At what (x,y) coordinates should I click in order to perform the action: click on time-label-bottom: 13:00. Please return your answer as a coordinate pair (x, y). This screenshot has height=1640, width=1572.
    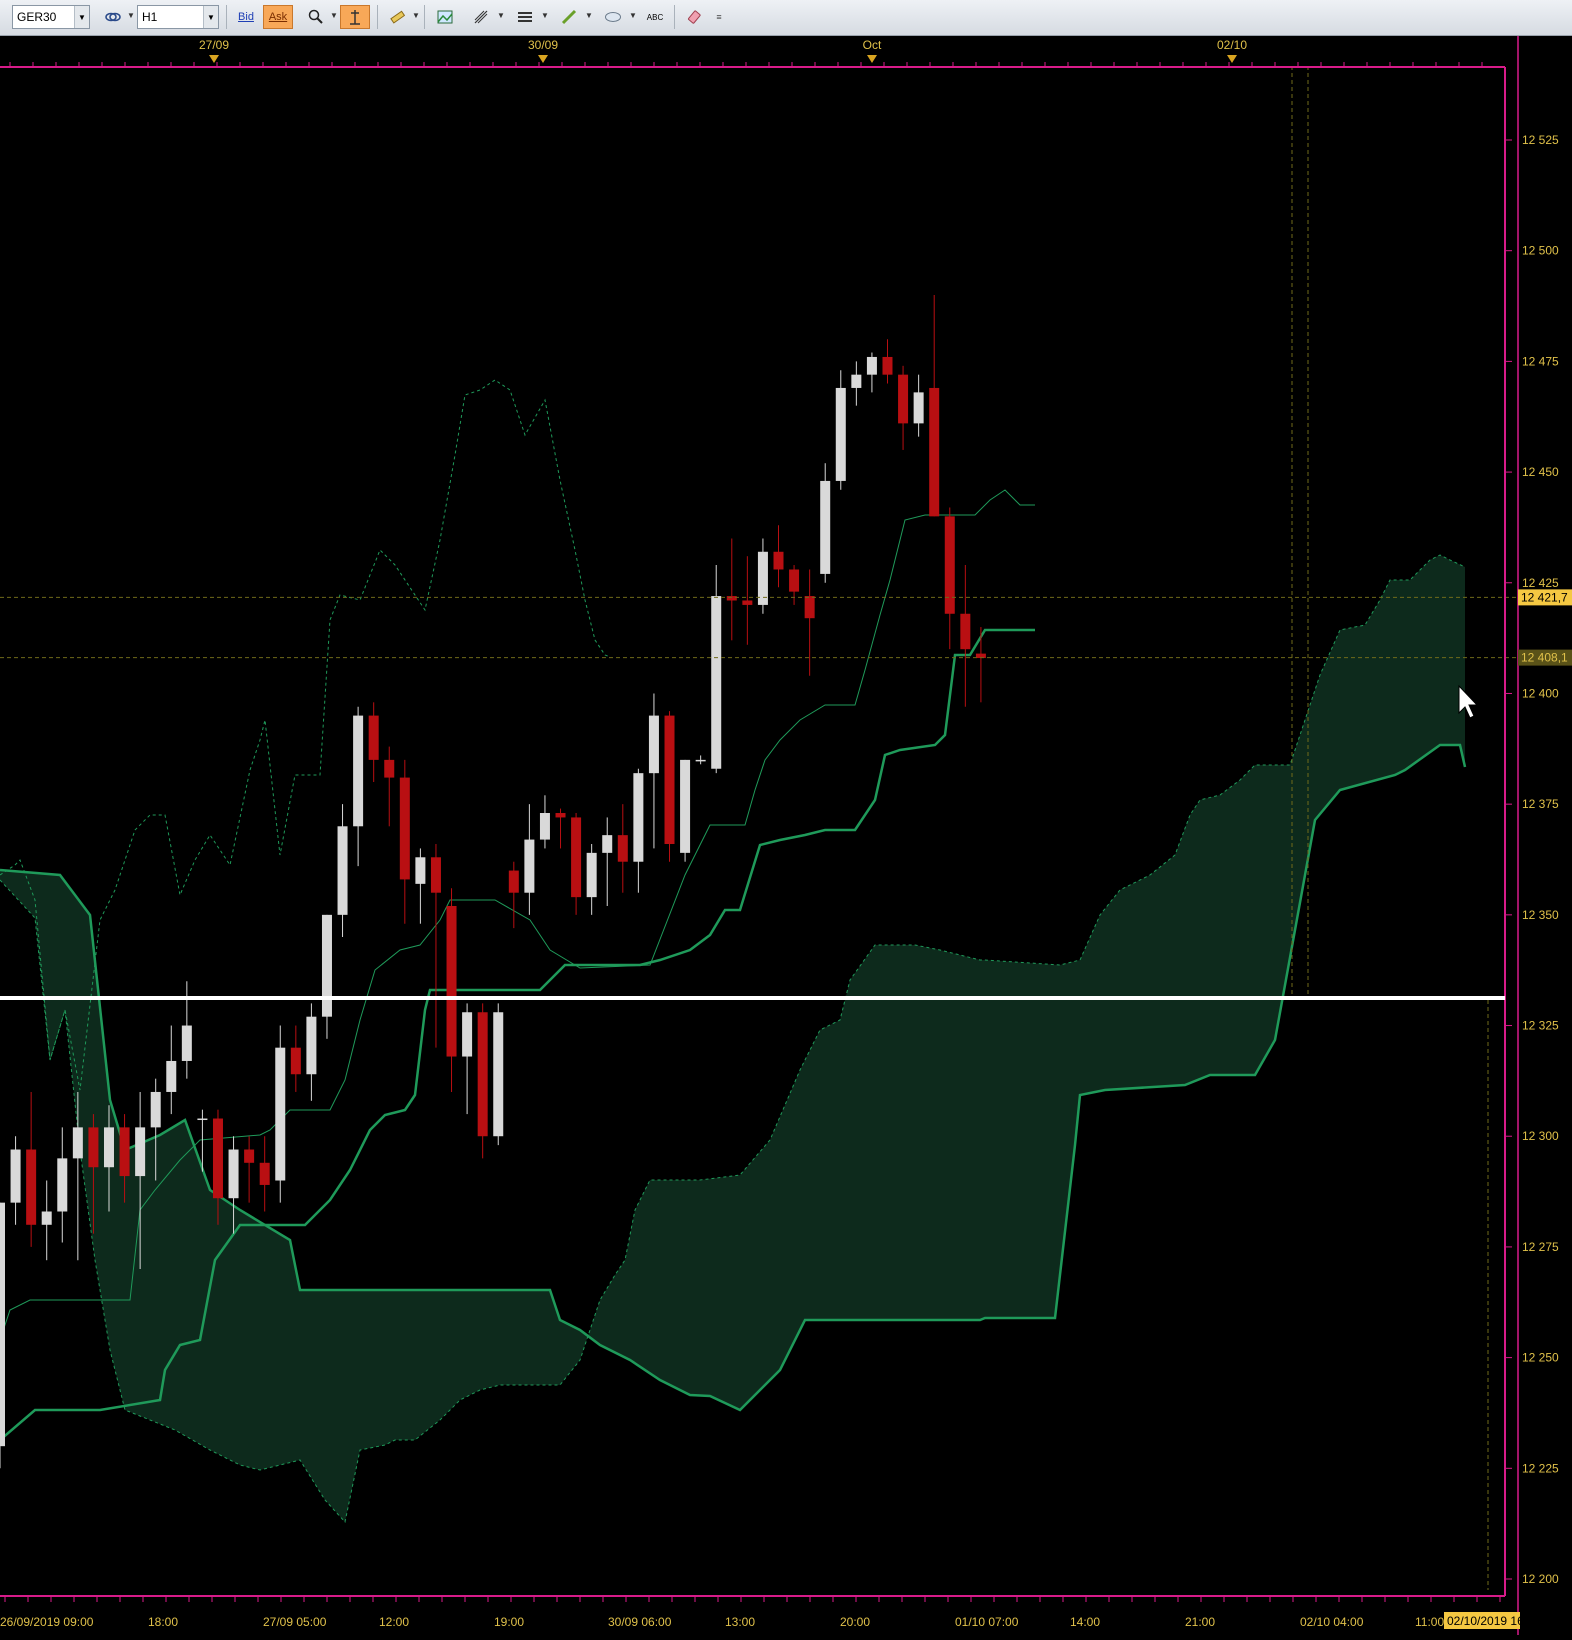
    Looking at the image, I should click on (740, 1622).